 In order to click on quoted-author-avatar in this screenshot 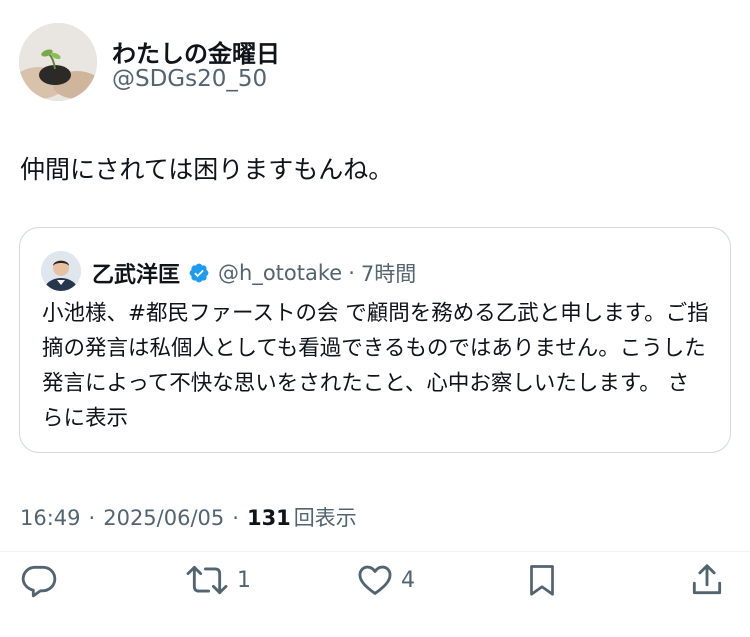, I will do `click(61, 271)`.